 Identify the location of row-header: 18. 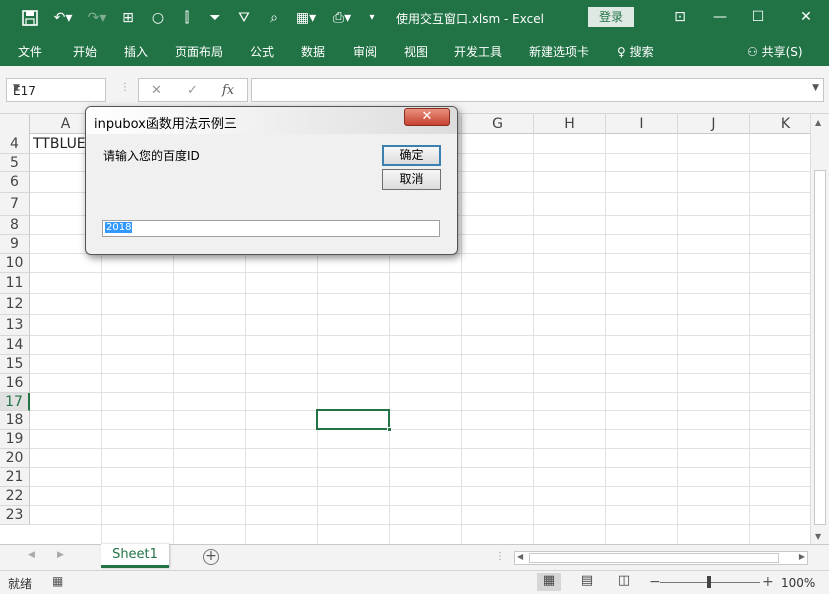
(15, 420).